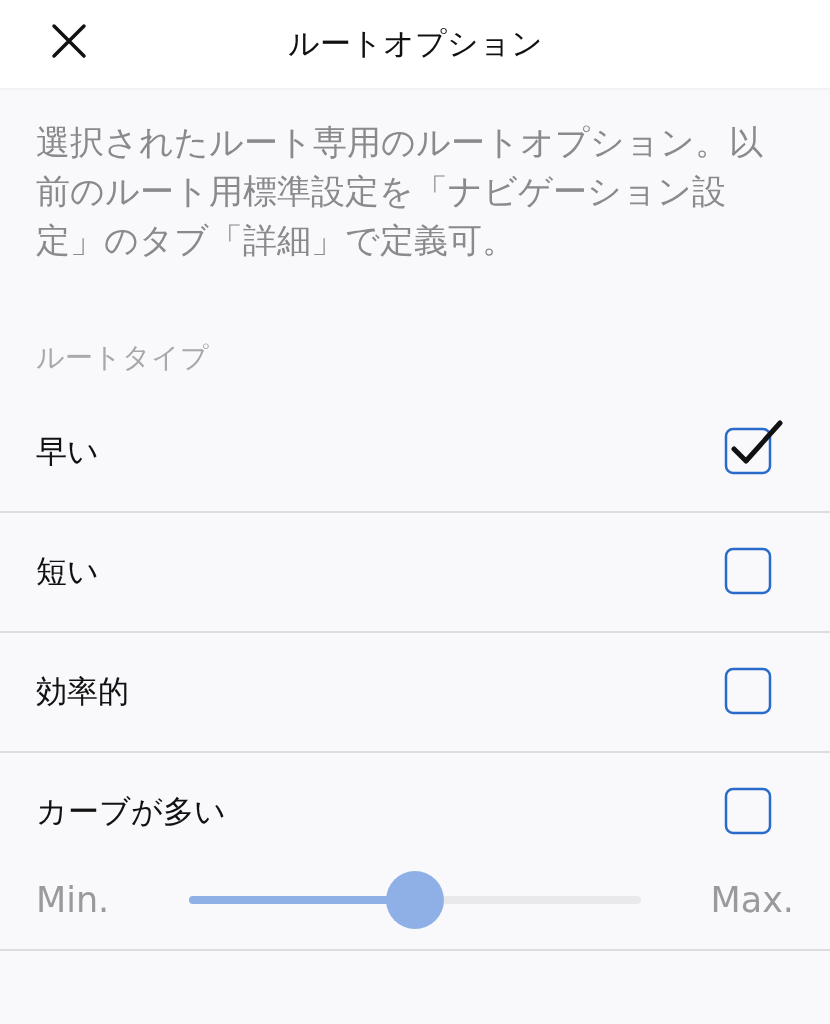  I want to click on route-type-label: 早い, so click(67, 451).